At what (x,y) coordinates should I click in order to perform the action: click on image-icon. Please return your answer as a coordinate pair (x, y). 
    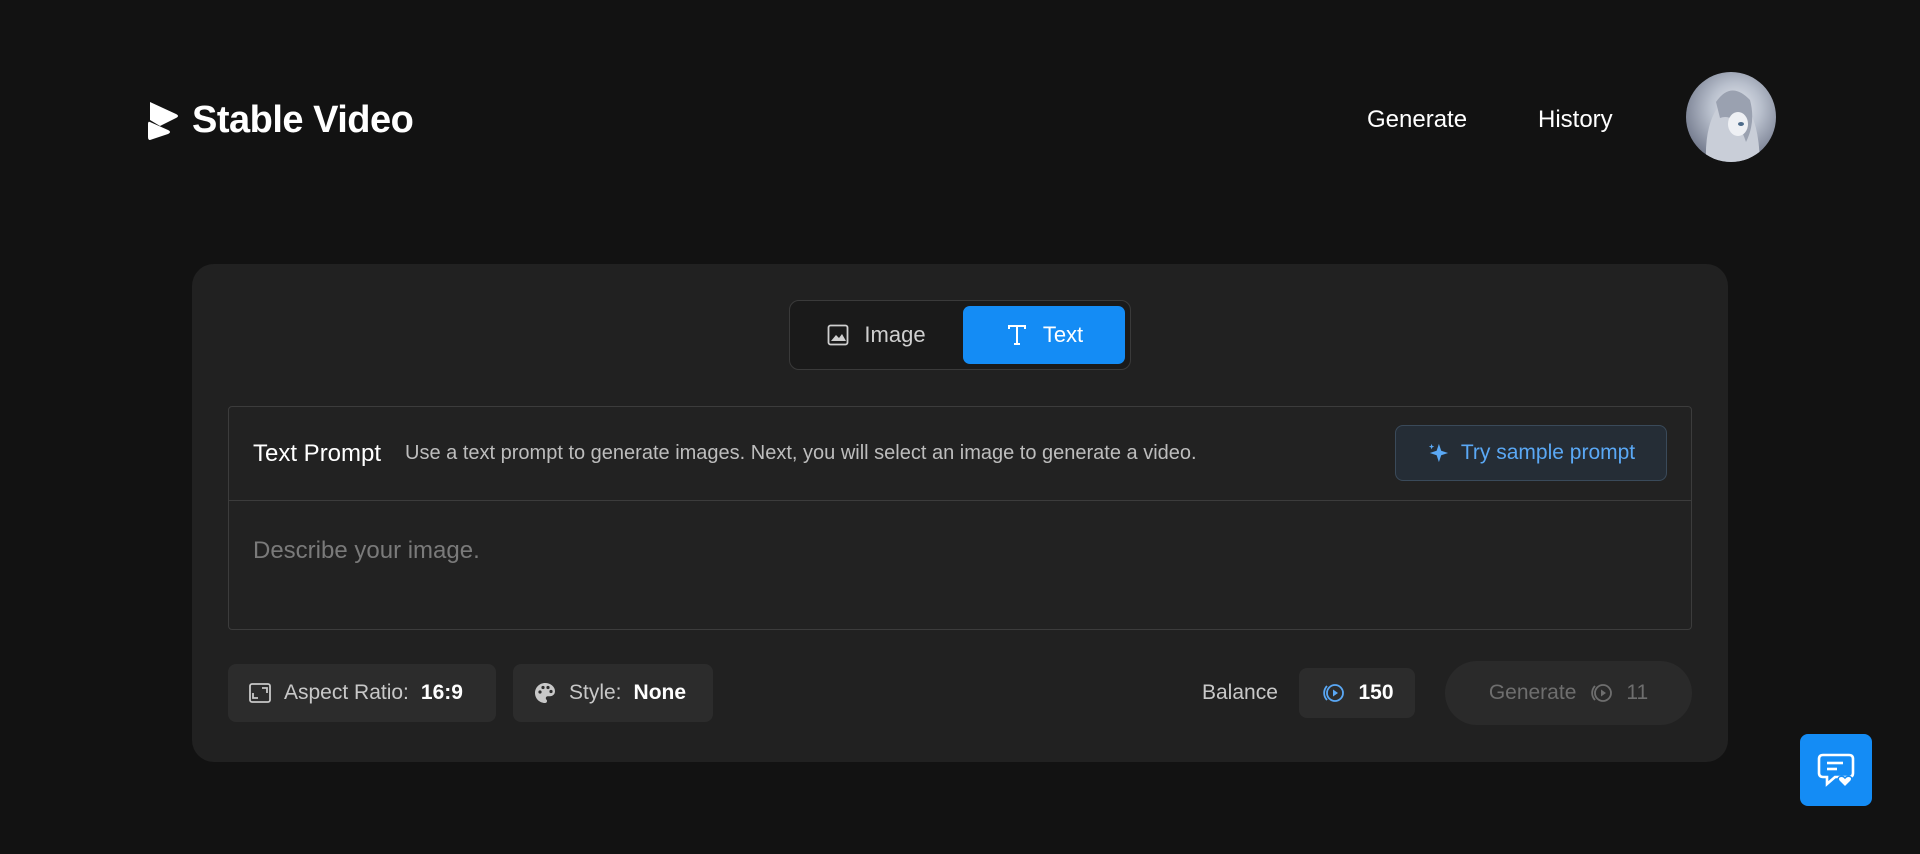
    Looking at the image, I should click on (838, 335).